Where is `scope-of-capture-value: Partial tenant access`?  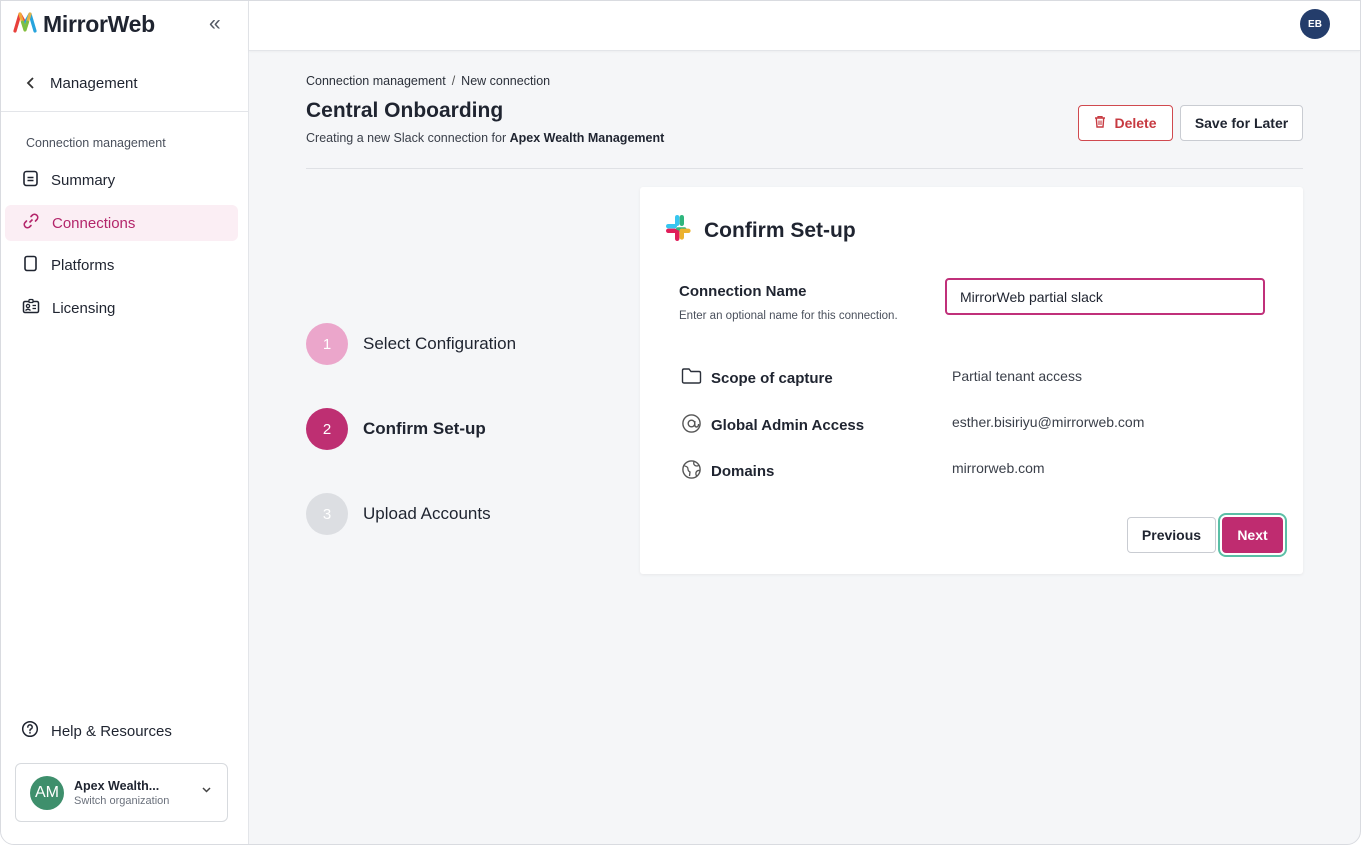
scope-of-capture-value: Partial tenant access is located at coordinates (1017, 376).